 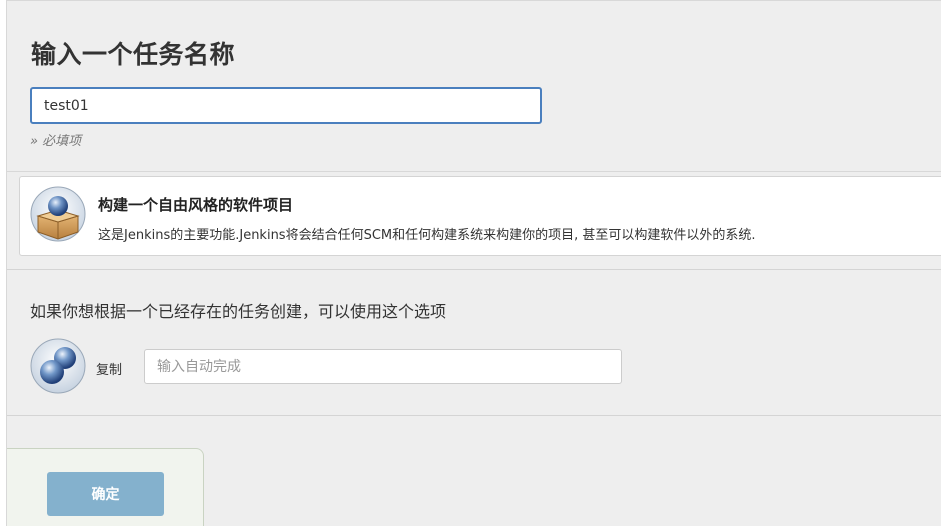 What do you see at coordinates (58, 214) in the screenshot?
I see `package-box-icon` at bounding box center [58, 214].